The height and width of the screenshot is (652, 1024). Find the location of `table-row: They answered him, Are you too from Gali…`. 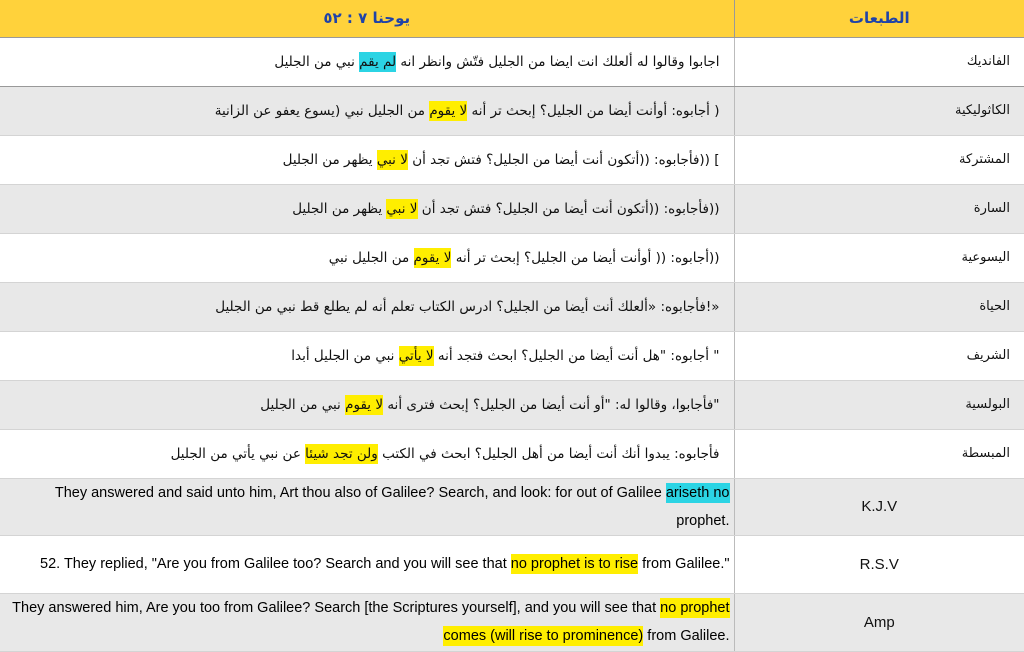

table-row: They answered him, Are you too from Gali… is located at coordinates (512, 622).